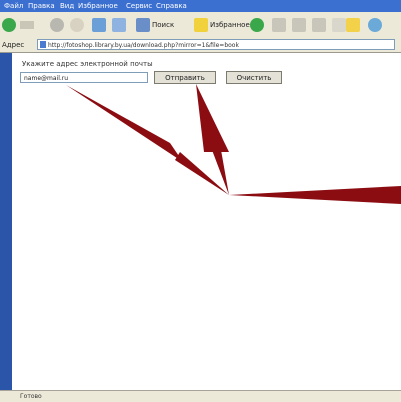  What do you see at coordinates (212, 118) in the screenshot?
I see `arrow-head-submit` at bounding box center [212, 118].